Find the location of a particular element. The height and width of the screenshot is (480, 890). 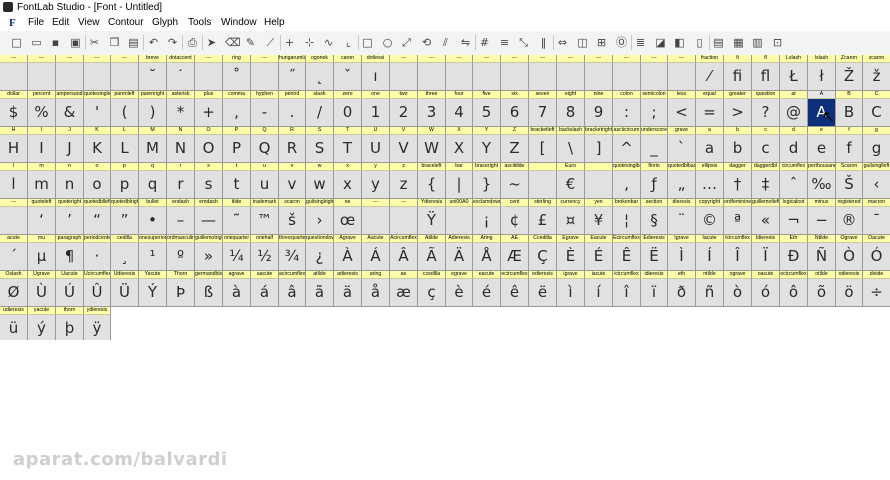

glyph-cell: ^ is located at coordinates (627, 149).